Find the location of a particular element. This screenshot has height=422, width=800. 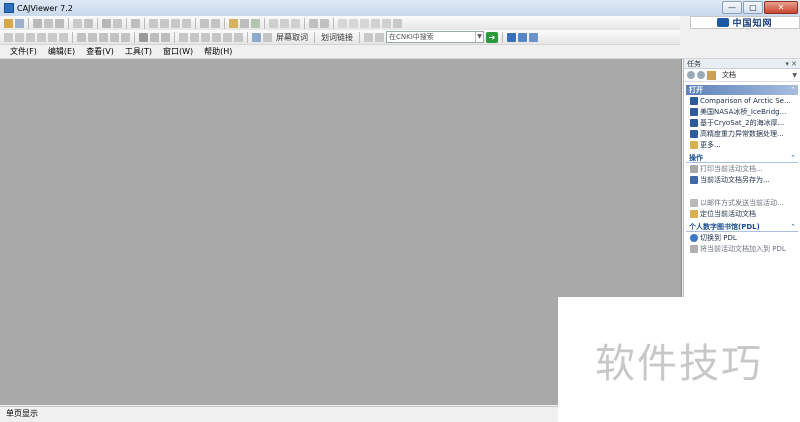

page-arrow-icon is located at coordinates (368, 37).